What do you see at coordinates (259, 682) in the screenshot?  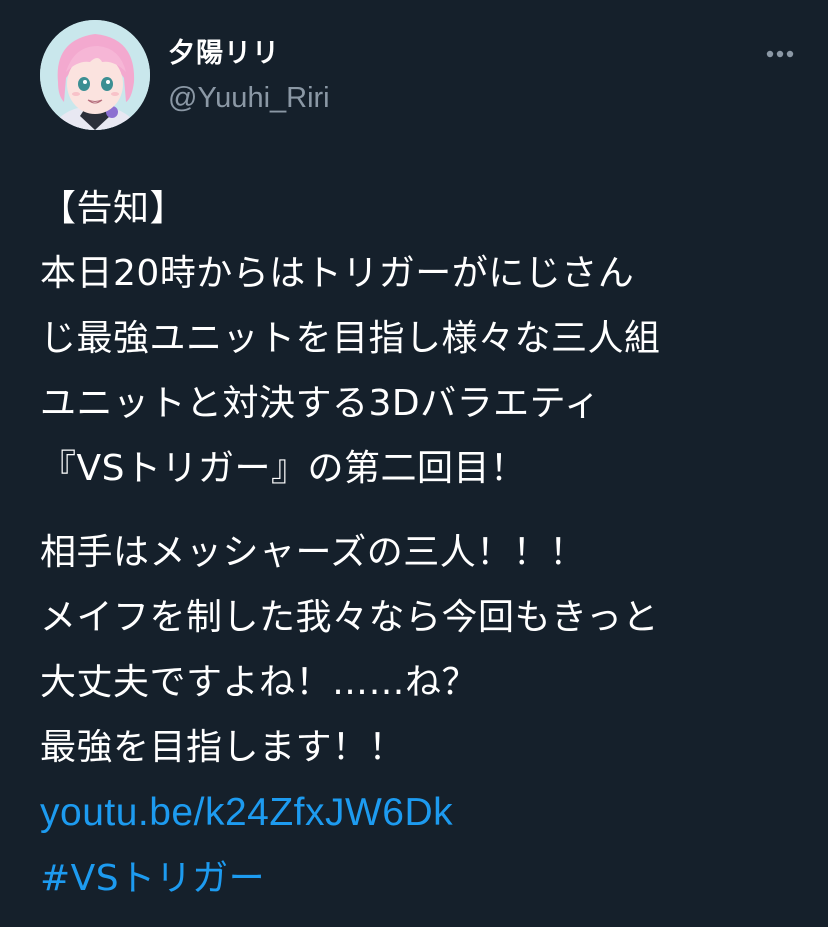 I see `tweet-line: 大丈夫ですよね！……ね？` at bounding box center [259, 682].